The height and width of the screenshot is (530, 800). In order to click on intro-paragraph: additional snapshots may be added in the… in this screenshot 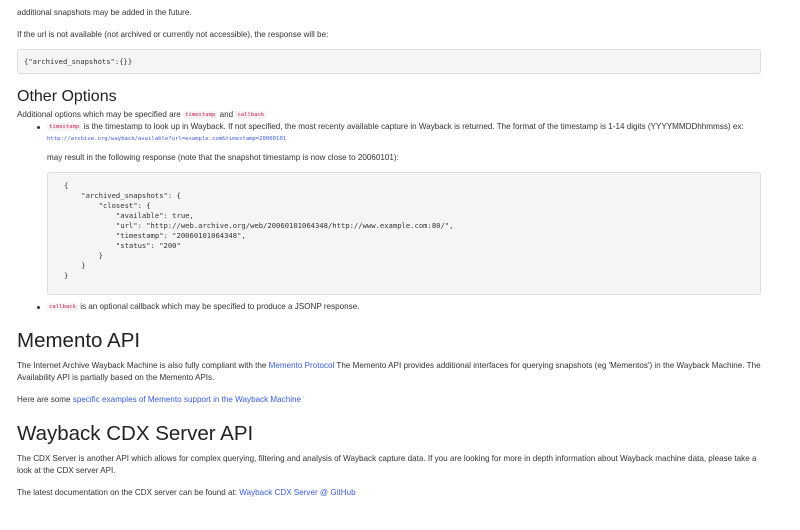, I will do `click(389, 13)`.